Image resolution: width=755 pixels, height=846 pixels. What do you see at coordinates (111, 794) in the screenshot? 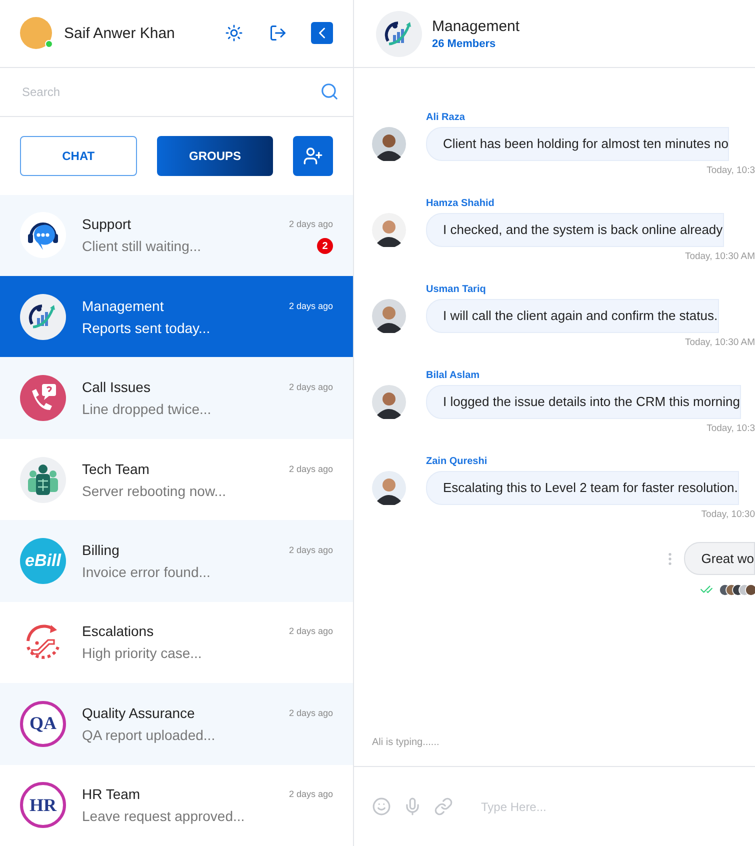
I see `group-name: HR Team` at bounding box center [111, 794].